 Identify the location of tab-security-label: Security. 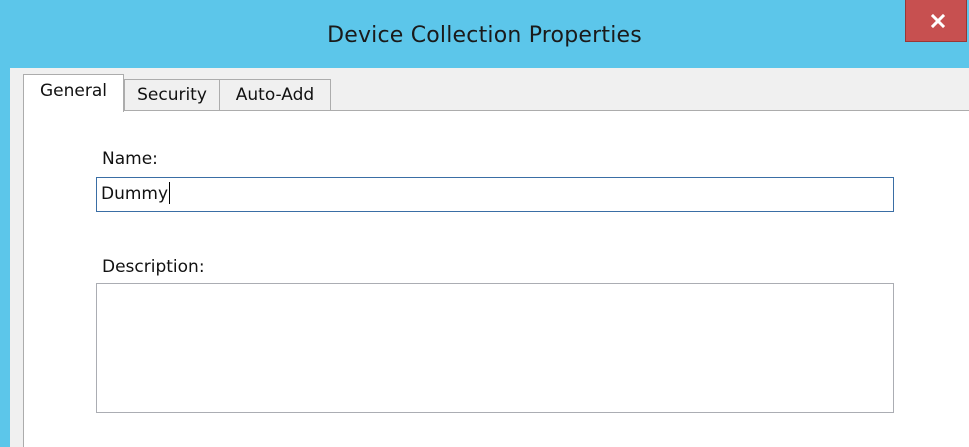
(172, 95).